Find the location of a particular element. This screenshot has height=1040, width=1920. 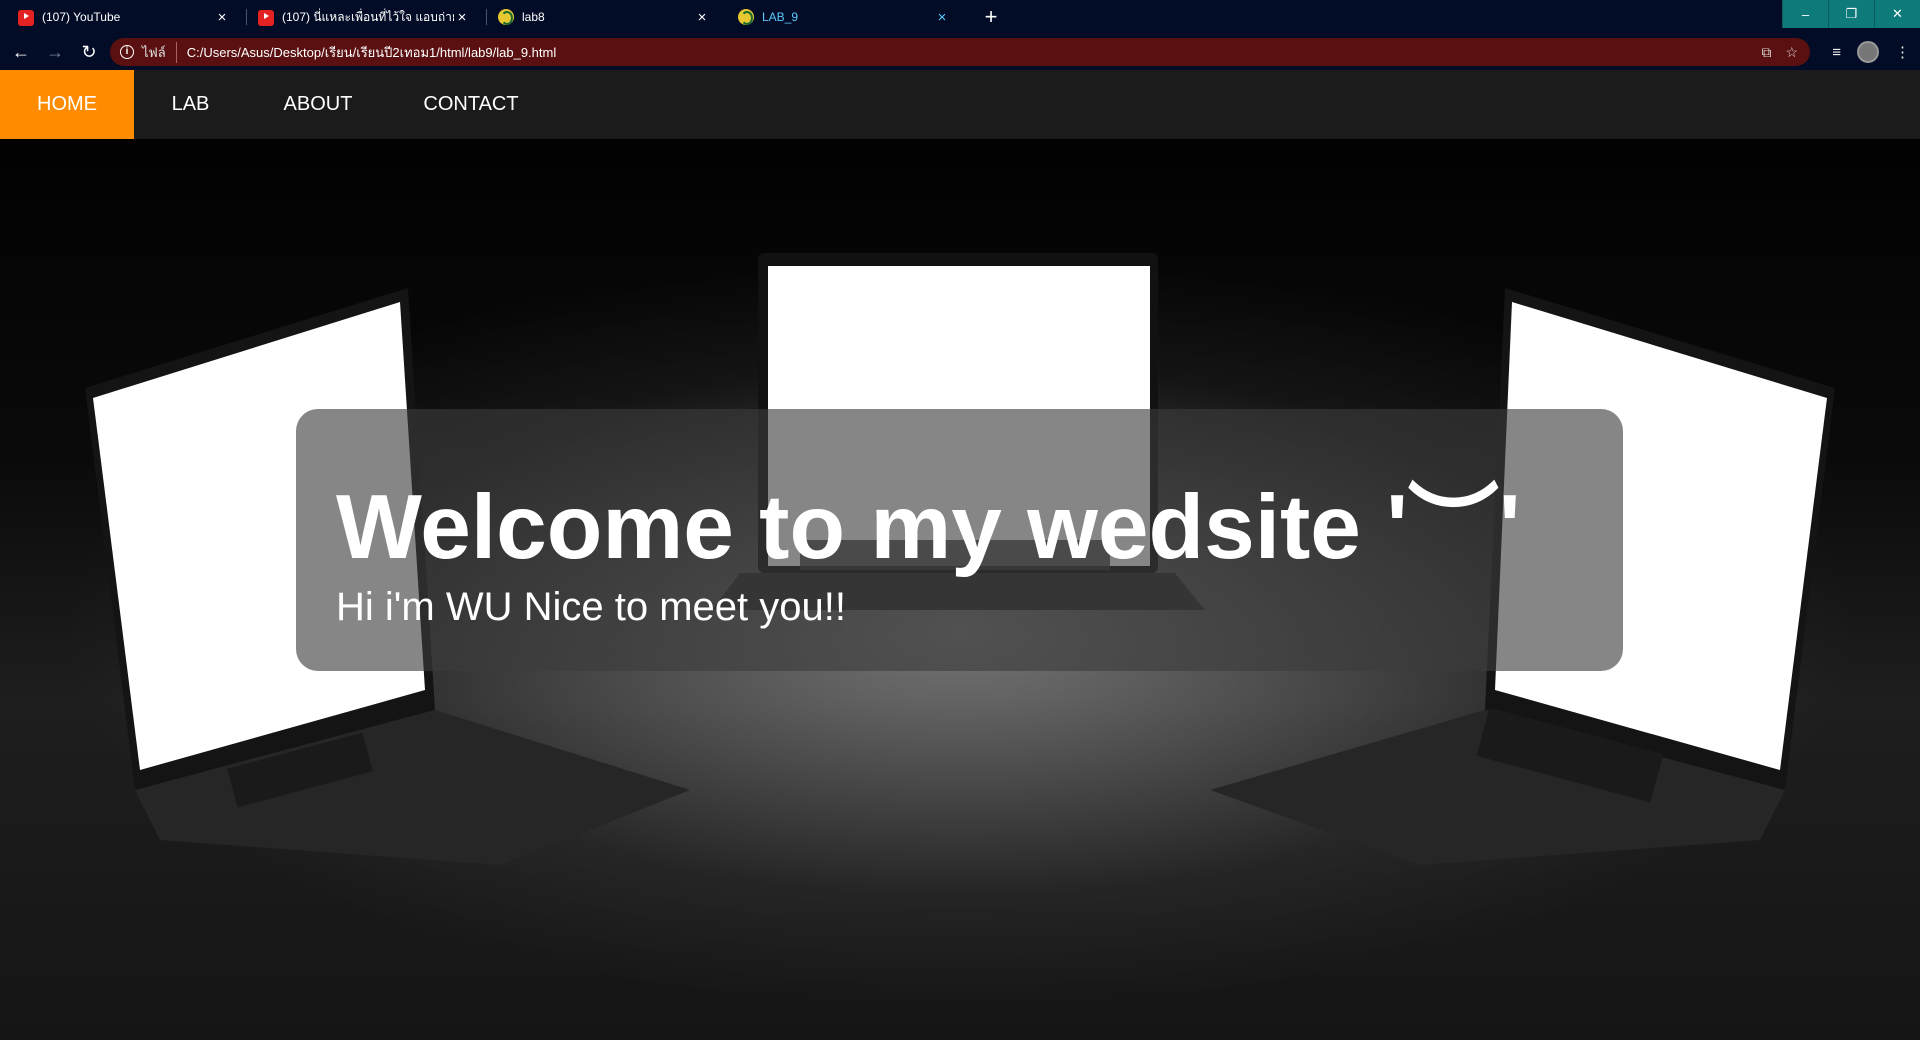

media-control-icon: ≡ is located at coordinates (1836, 52).